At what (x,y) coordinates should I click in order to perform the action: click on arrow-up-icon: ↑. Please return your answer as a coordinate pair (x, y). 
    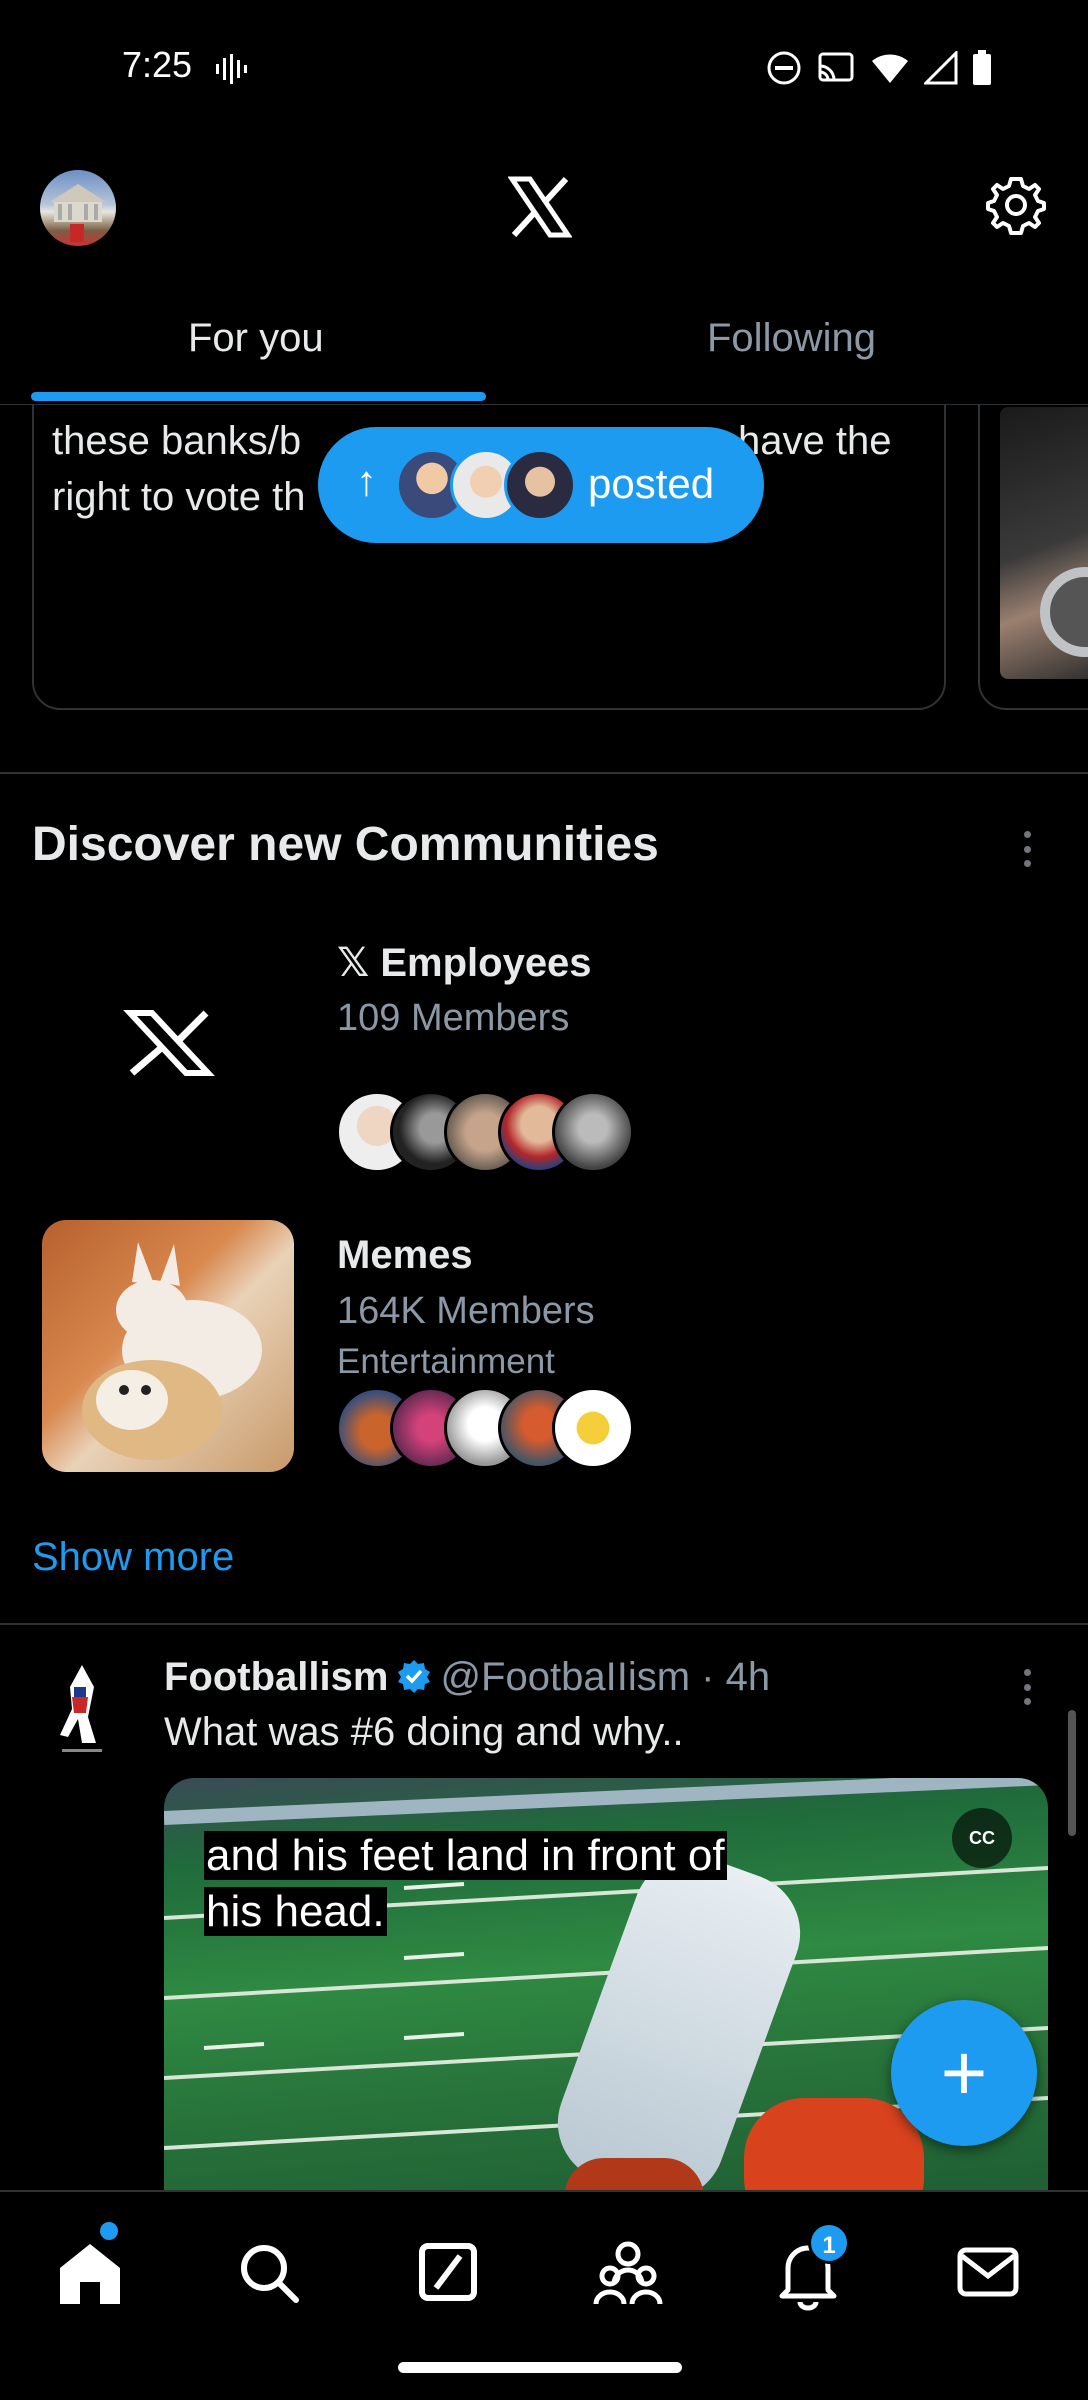
    Looking at the image, I should click on (366, 480).